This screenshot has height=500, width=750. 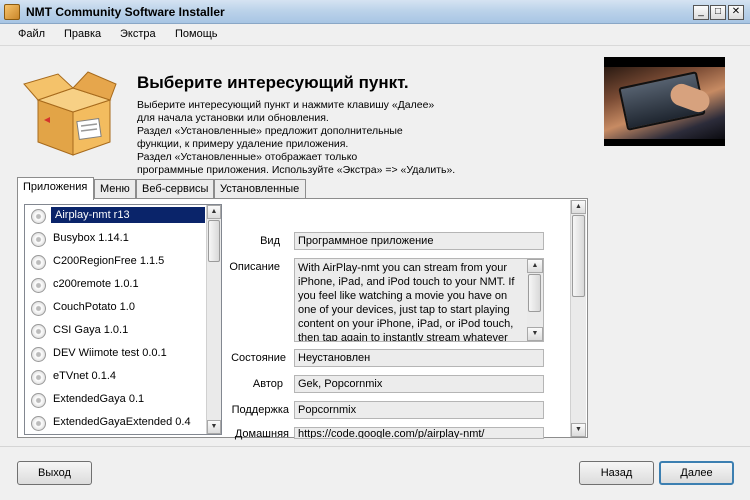 I want to click on details-scrollbar: ▲ ▼, so click(x=578, y=318).